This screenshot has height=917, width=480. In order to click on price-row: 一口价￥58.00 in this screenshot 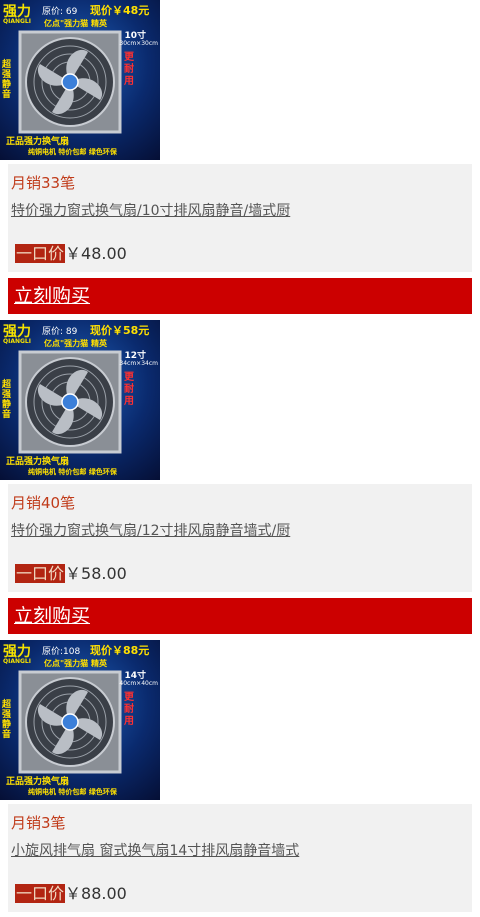, I will do `click(71, 572)`.